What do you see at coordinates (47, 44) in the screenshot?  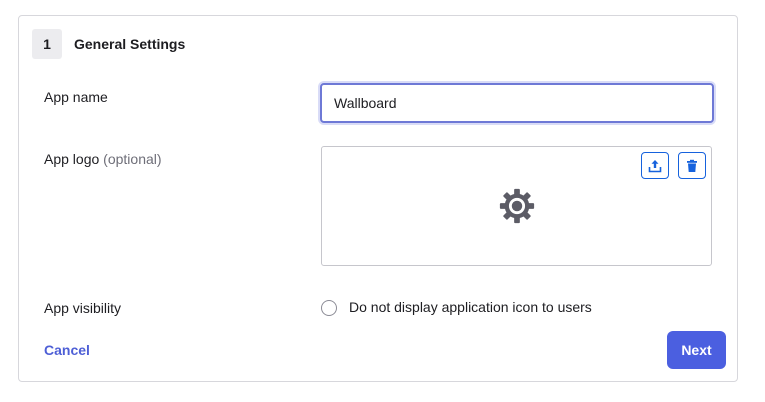 I see `step-number-badge: 1` at bounding box center [47, 44].